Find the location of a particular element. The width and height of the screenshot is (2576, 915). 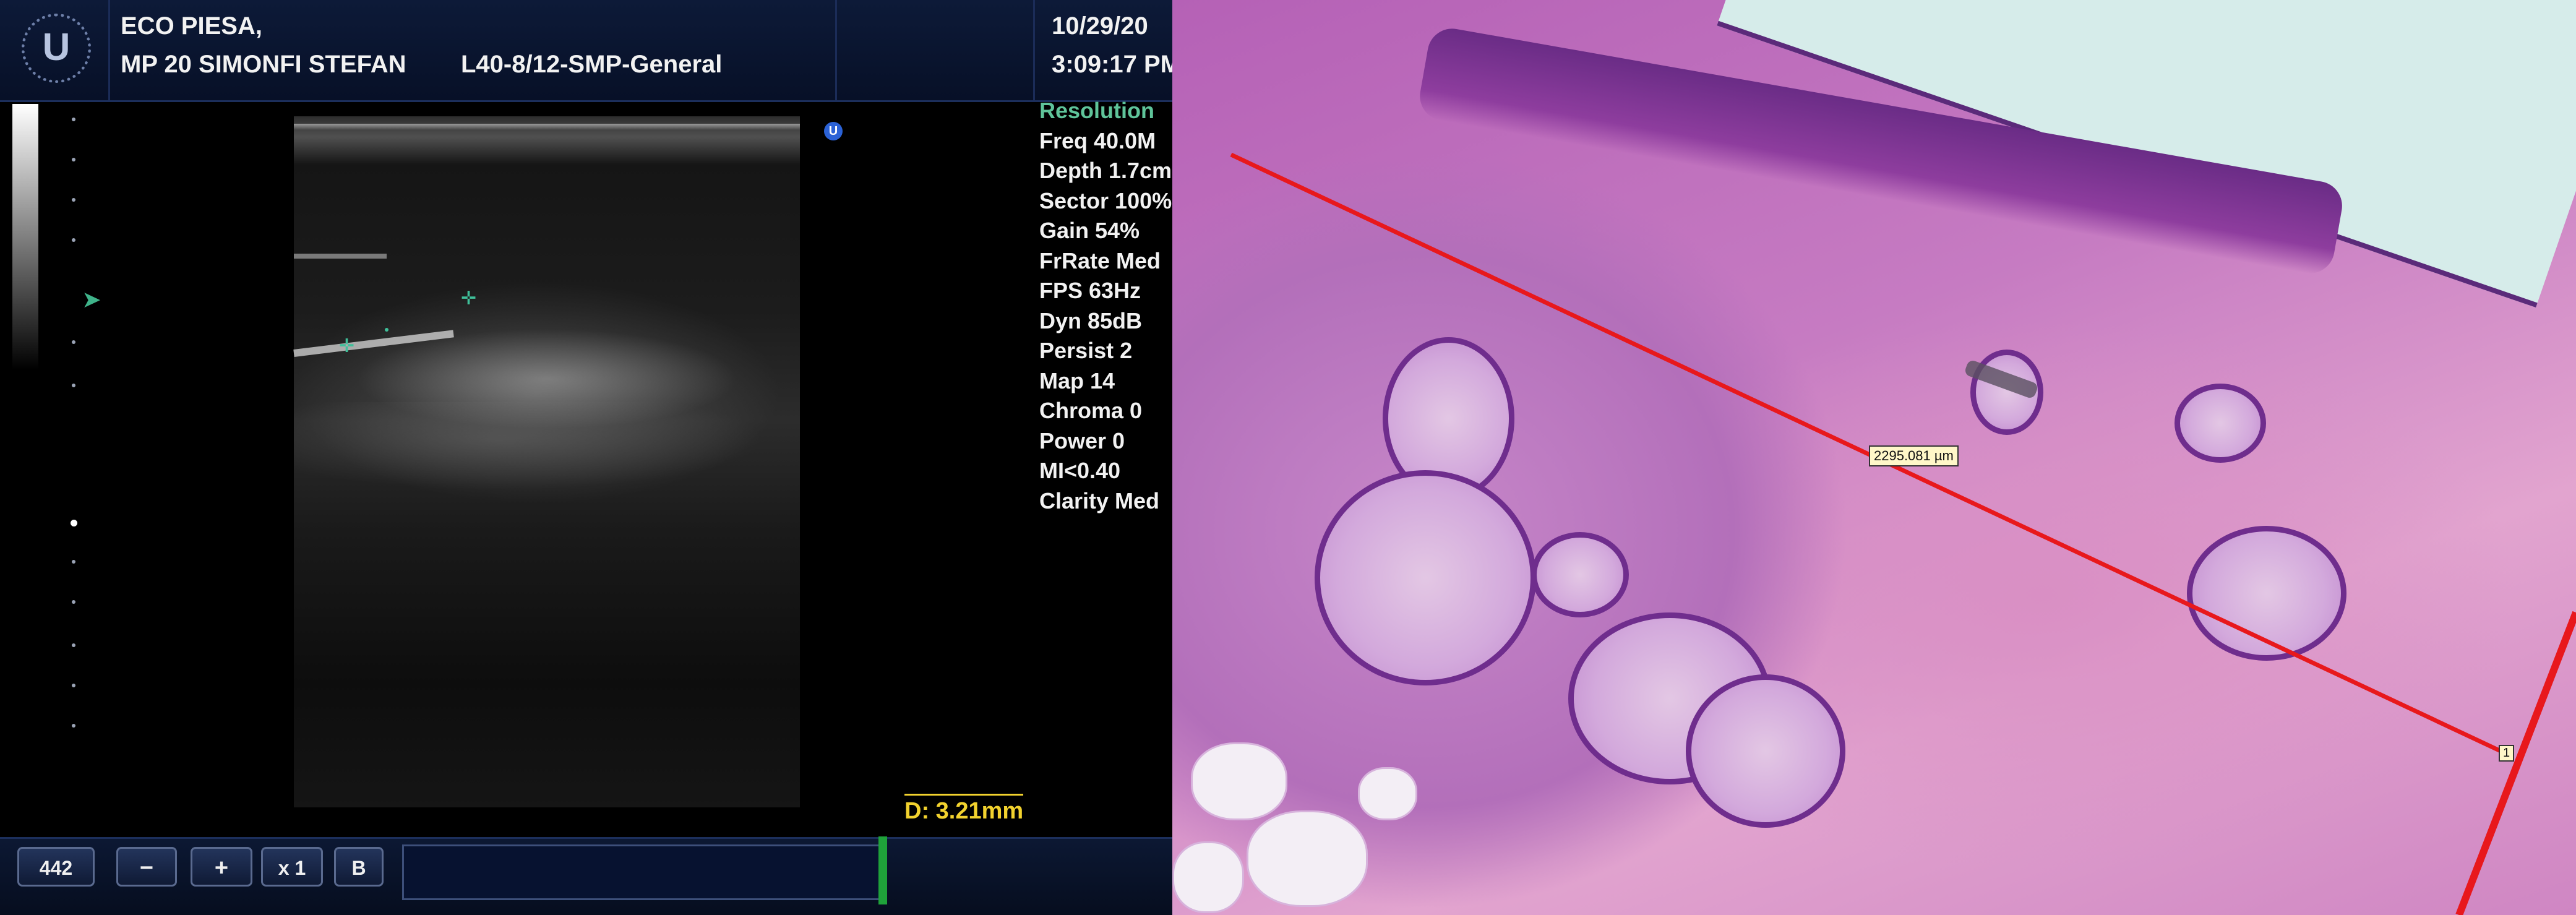

distance-measurement-readout: D: 3.21mm is located at coordinates (964, 809).